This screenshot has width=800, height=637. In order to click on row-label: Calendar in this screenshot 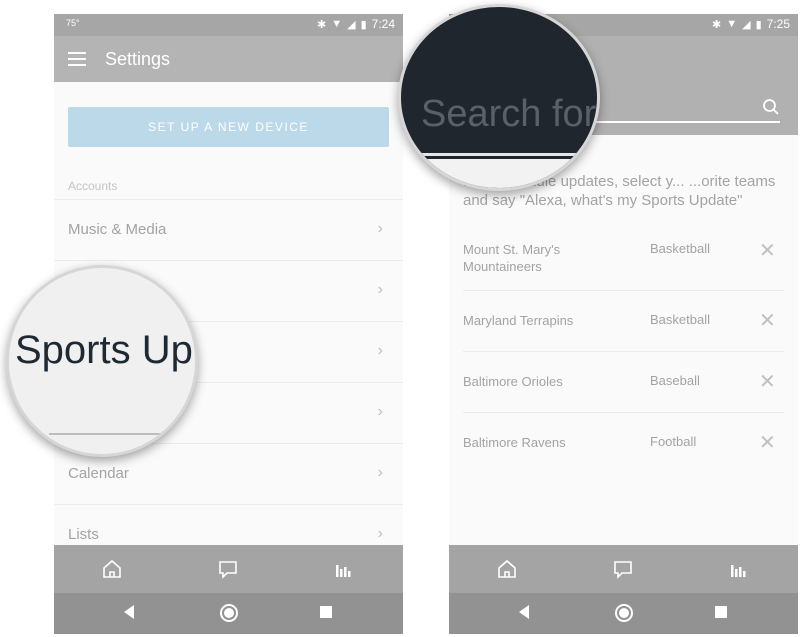, I will do `click(98, 473)`.